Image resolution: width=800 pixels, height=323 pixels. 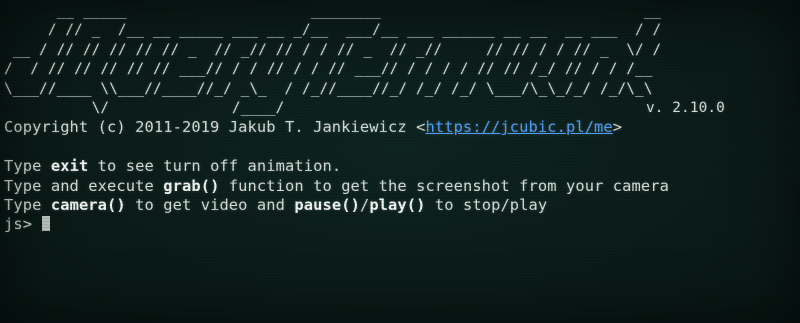 What do you see at coordinates (486, 204) in the screenshot?
I see `instruction-text: to stop/play` at bounding box center [486, 204].